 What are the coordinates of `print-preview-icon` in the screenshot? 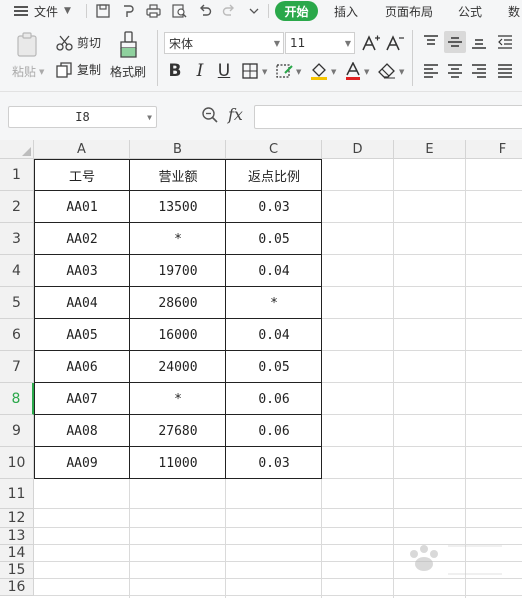 It's located at (179, 11).